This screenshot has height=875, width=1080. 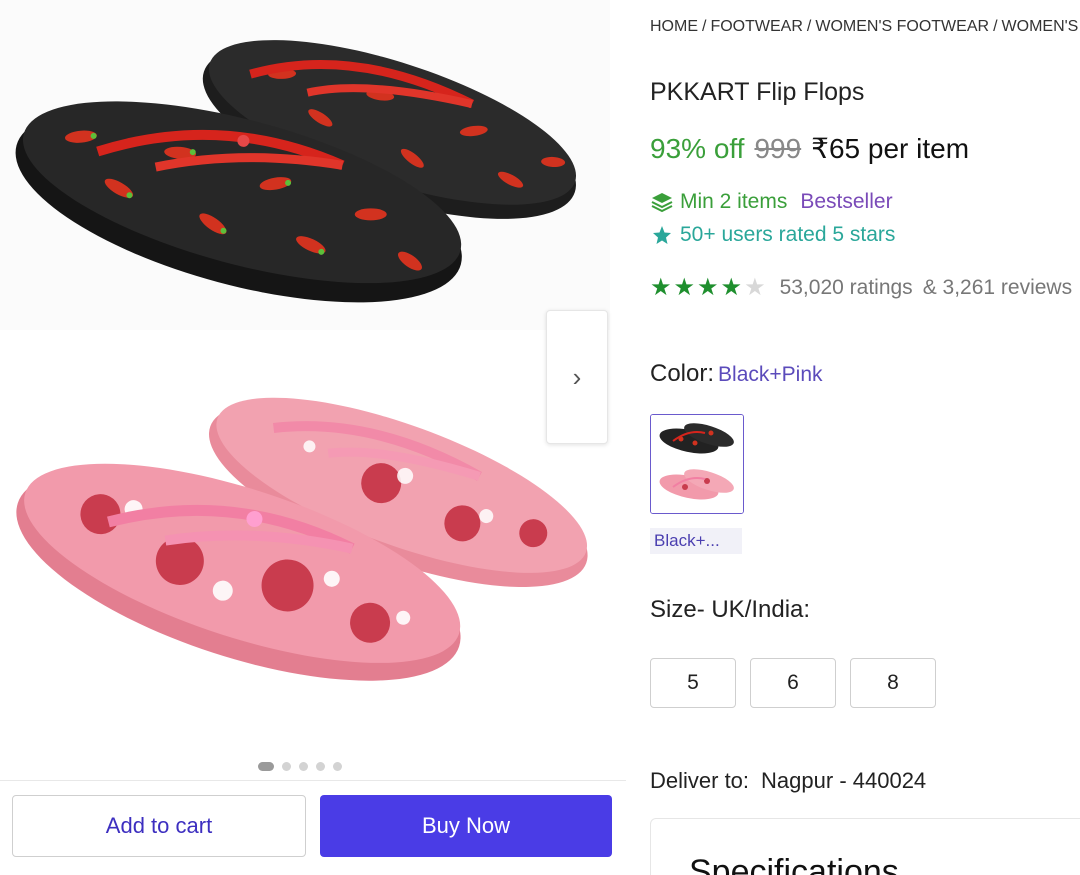 I want to click on size-option-6: 6, so click(x=793, y=683).